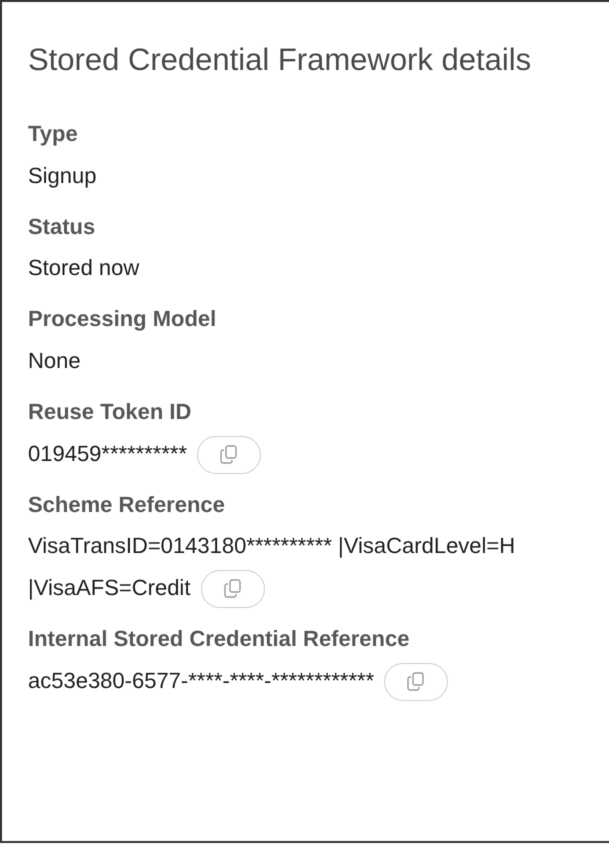  What do you see at coordinates (62, 226) in the screenshot?
I see `field-label: Status` at bounding box center [62, 226].